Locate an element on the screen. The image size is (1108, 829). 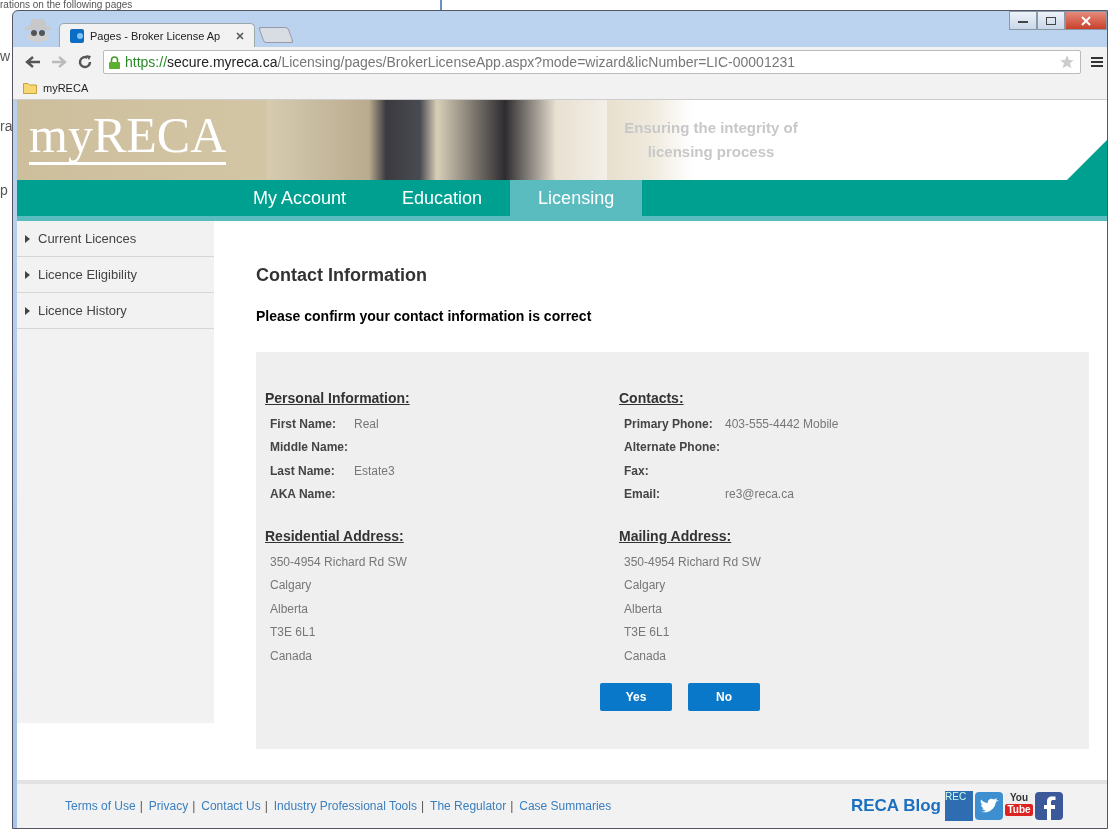
footer-link: Privacy is located at coordinates (168, 806).